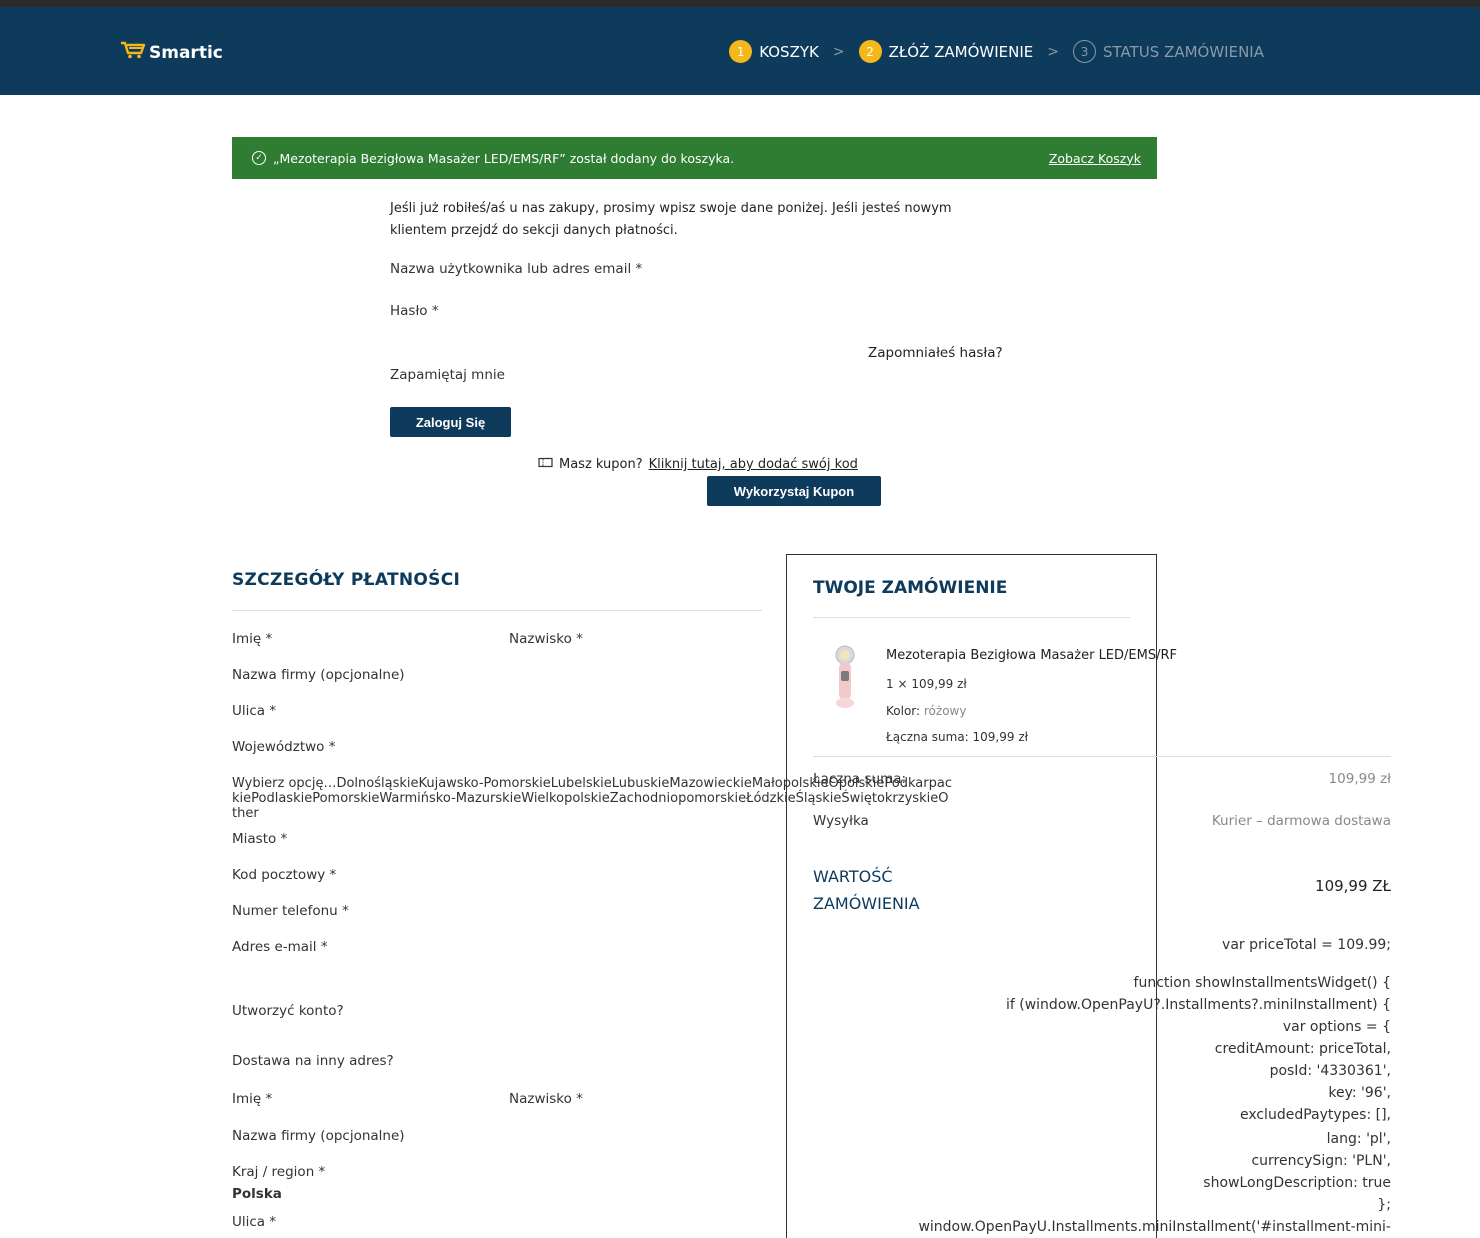 The width and height of the screenshot is (1480, 1238). Describe the element at coordinates (860, 779) in the screenshot. I see `subtotal-label: Łączna suma:` at that location.